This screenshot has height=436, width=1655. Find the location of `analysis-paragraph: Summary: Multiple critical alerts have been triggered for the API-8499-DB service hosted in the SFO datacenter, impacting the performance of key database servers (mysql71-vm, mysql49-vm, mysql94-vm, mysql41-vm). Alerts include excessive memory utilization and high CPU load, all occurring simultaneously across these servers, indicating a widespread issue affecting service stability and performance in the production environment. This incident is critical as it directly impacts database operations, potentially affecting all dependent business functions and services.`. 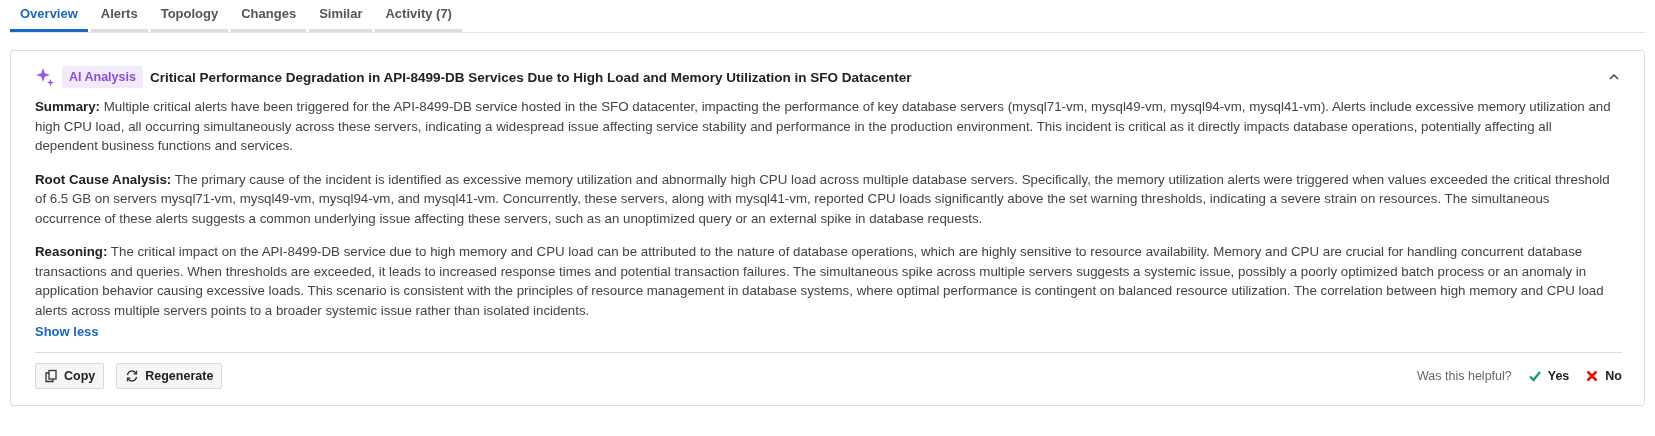

analysis-paragraph: Summary: Multiple critical alerts have been triggered for the API-8499-DB service hosted in the SFO datacenter, impacting the performance of key database servers (mysql71-vm, mysql49-vm, mysql94-vm, mysql41-vm). Alerts include excessive memory utilization and high CPU load, all occurring simultaneously across these servers, indicating a widespread issue affecting service stability and performance in the production environment. This incident is critical as it directly impacts database operations, potentially affecting all dependent business functions and services. is located at coordinates (823, 126).